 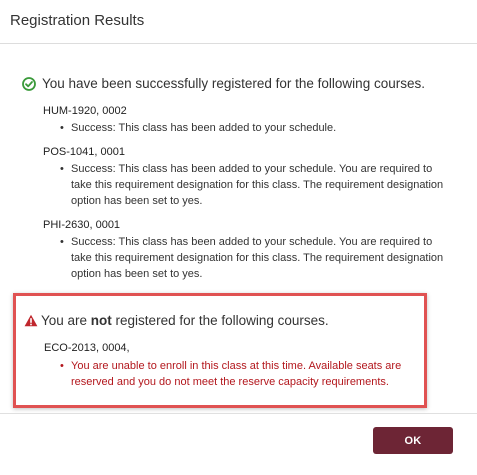 What do you see at coordinates (413, 440) in the screenshot?
I see `ok-button: OK` at bounding box center [413, 440].